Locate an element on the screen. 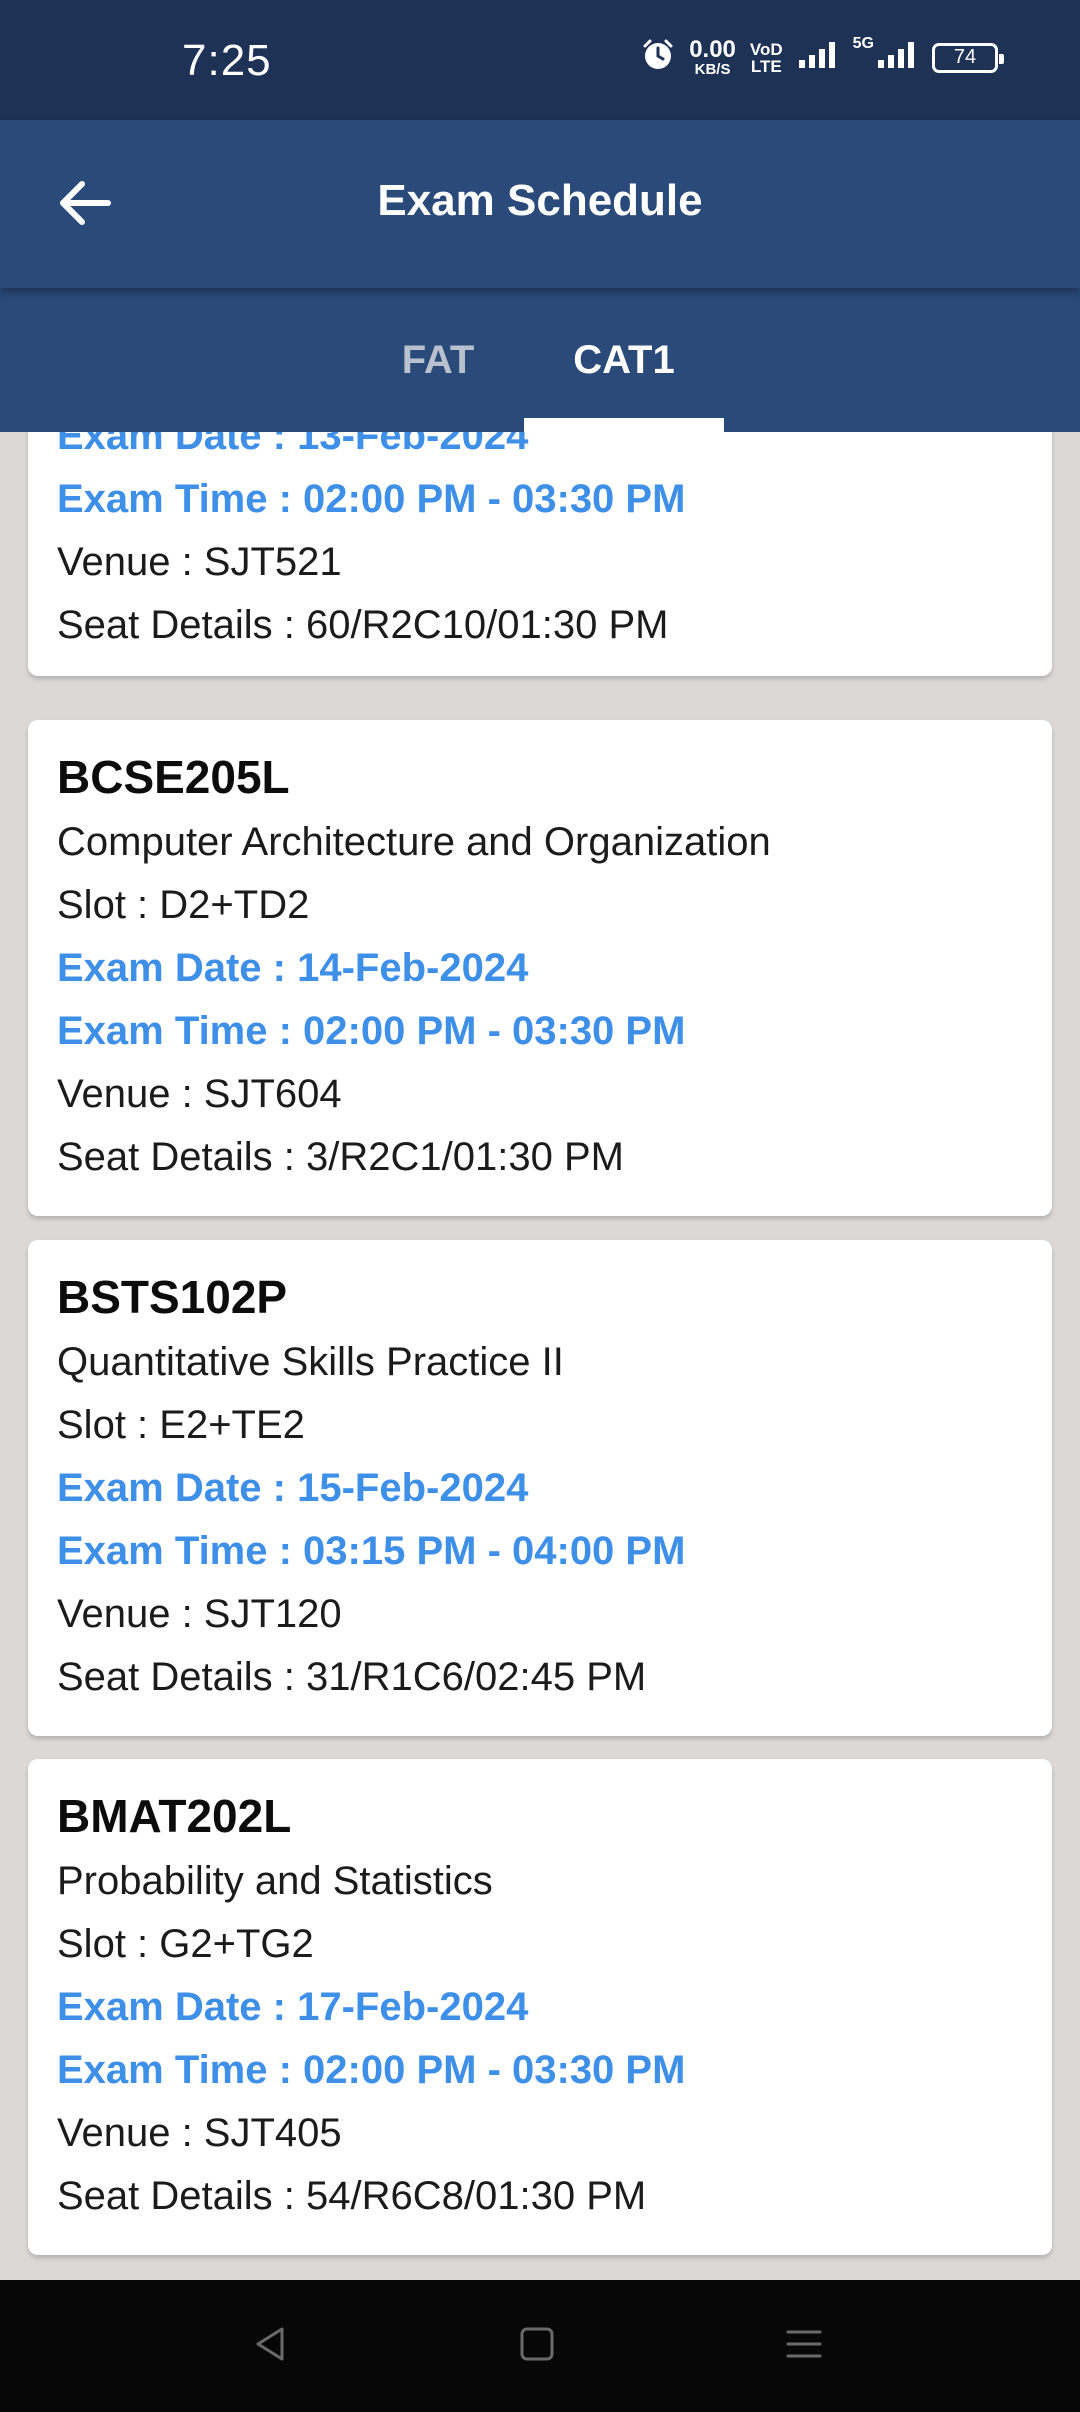 This screenshot has height=2412, width=1080. exam-venue: Venue : SJT604 is located at coordinates (199, 1094).